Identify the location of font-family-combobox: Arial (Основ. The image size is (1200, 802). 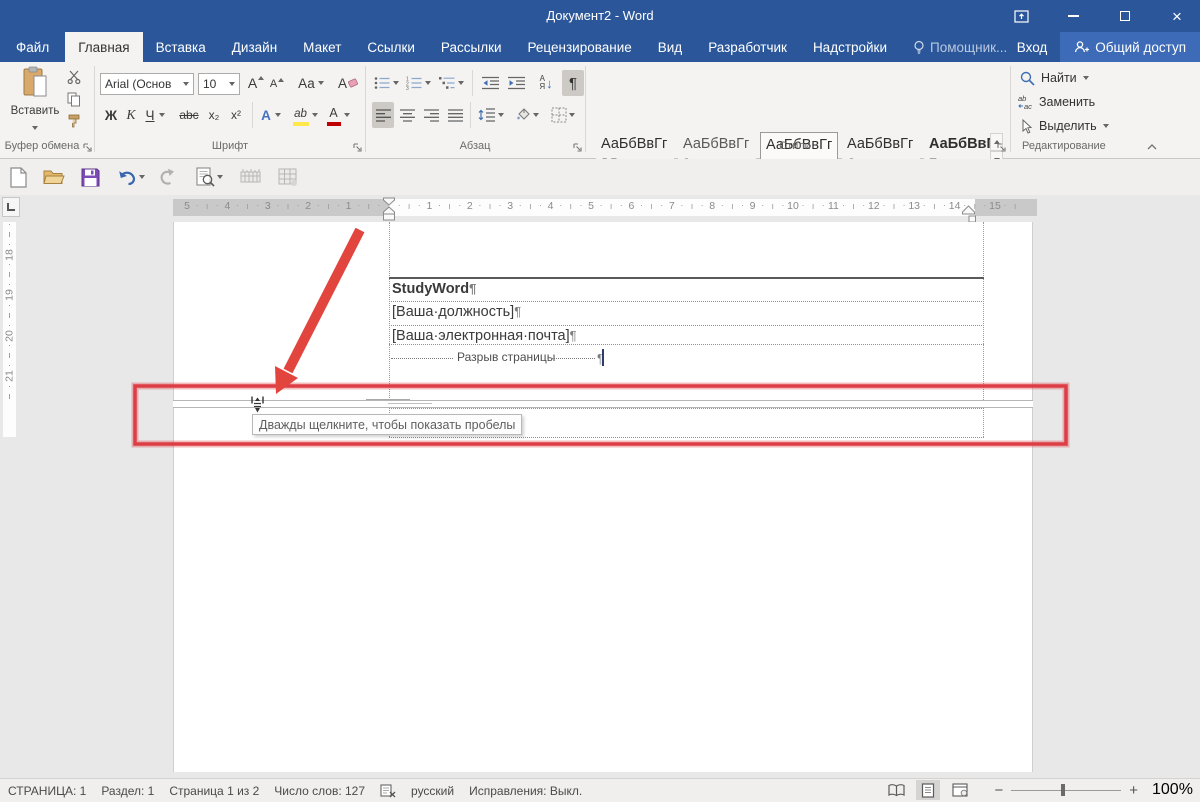
(147, 84).